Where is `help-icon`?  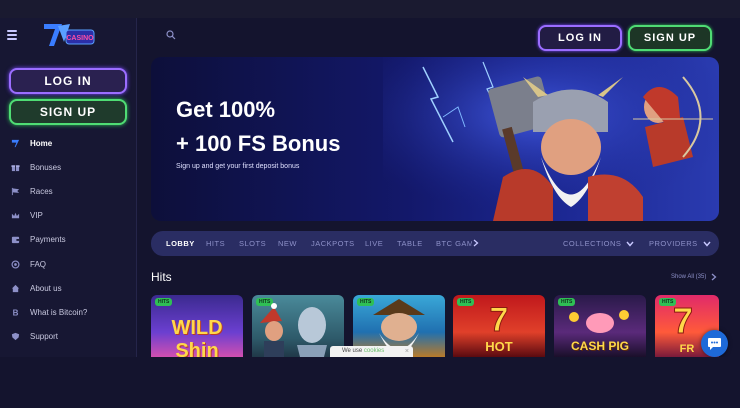 help-icon is located at coordinates (15, 264).